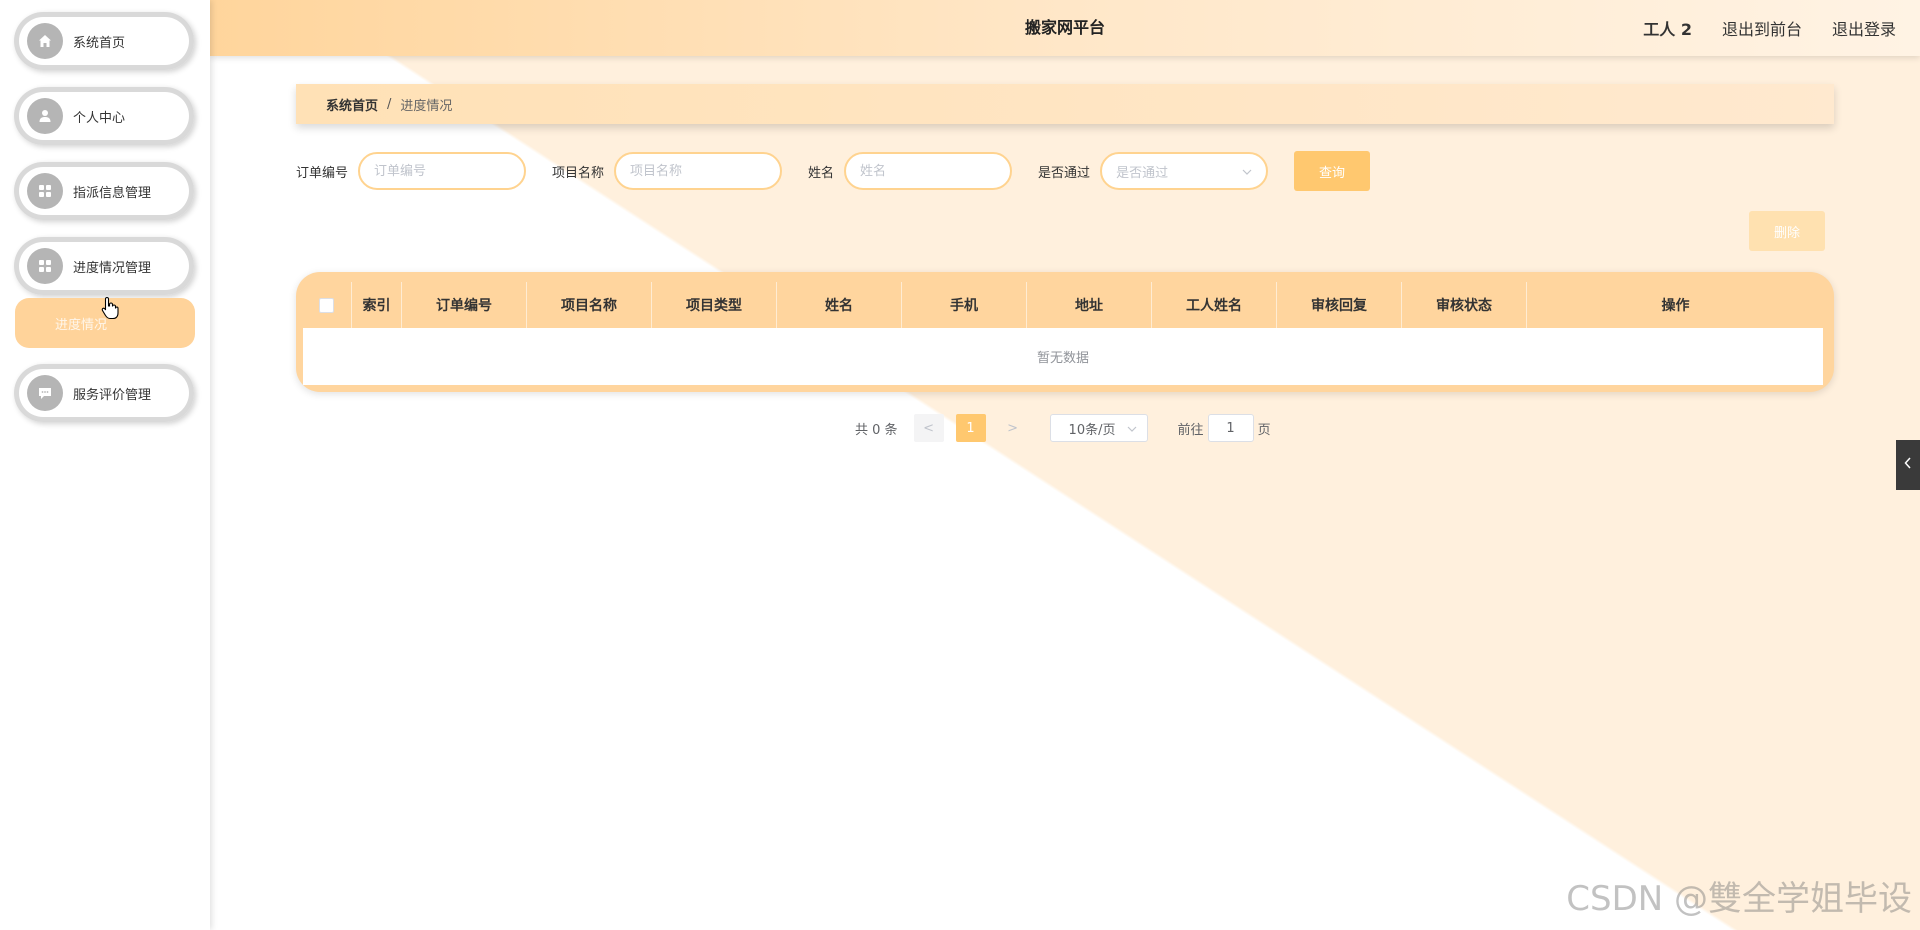 Image resolution: width=1920 pixels, height=930 pixels. Describe the element at coordinates (1230, 428) in the screenshot. I see `goto-page-input` at that location.